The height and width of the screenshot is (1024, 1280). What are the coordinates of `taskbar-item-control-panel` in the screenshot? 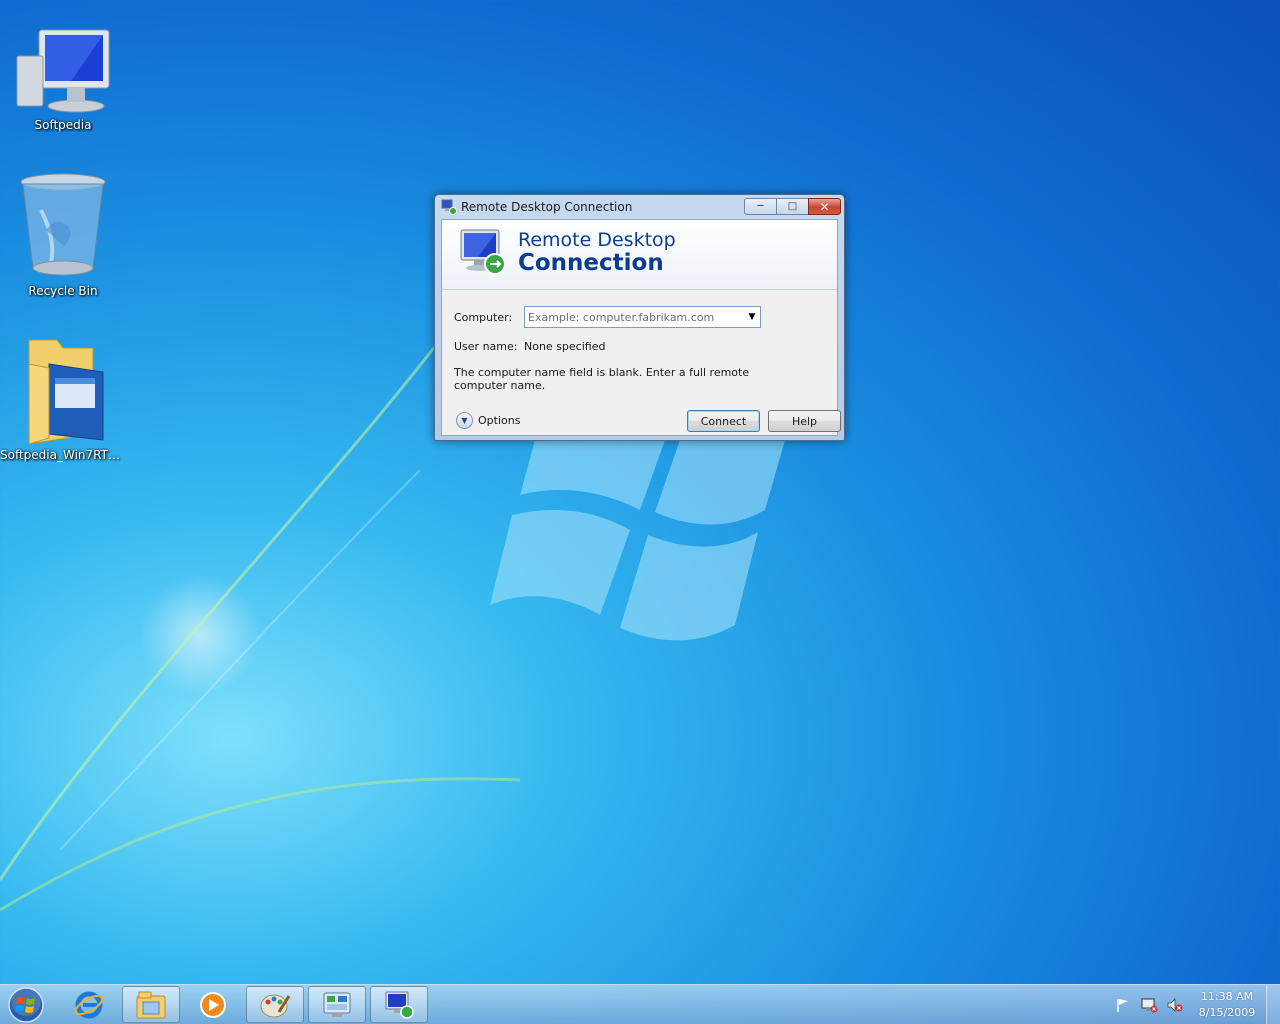 It's located at (337, 1004).